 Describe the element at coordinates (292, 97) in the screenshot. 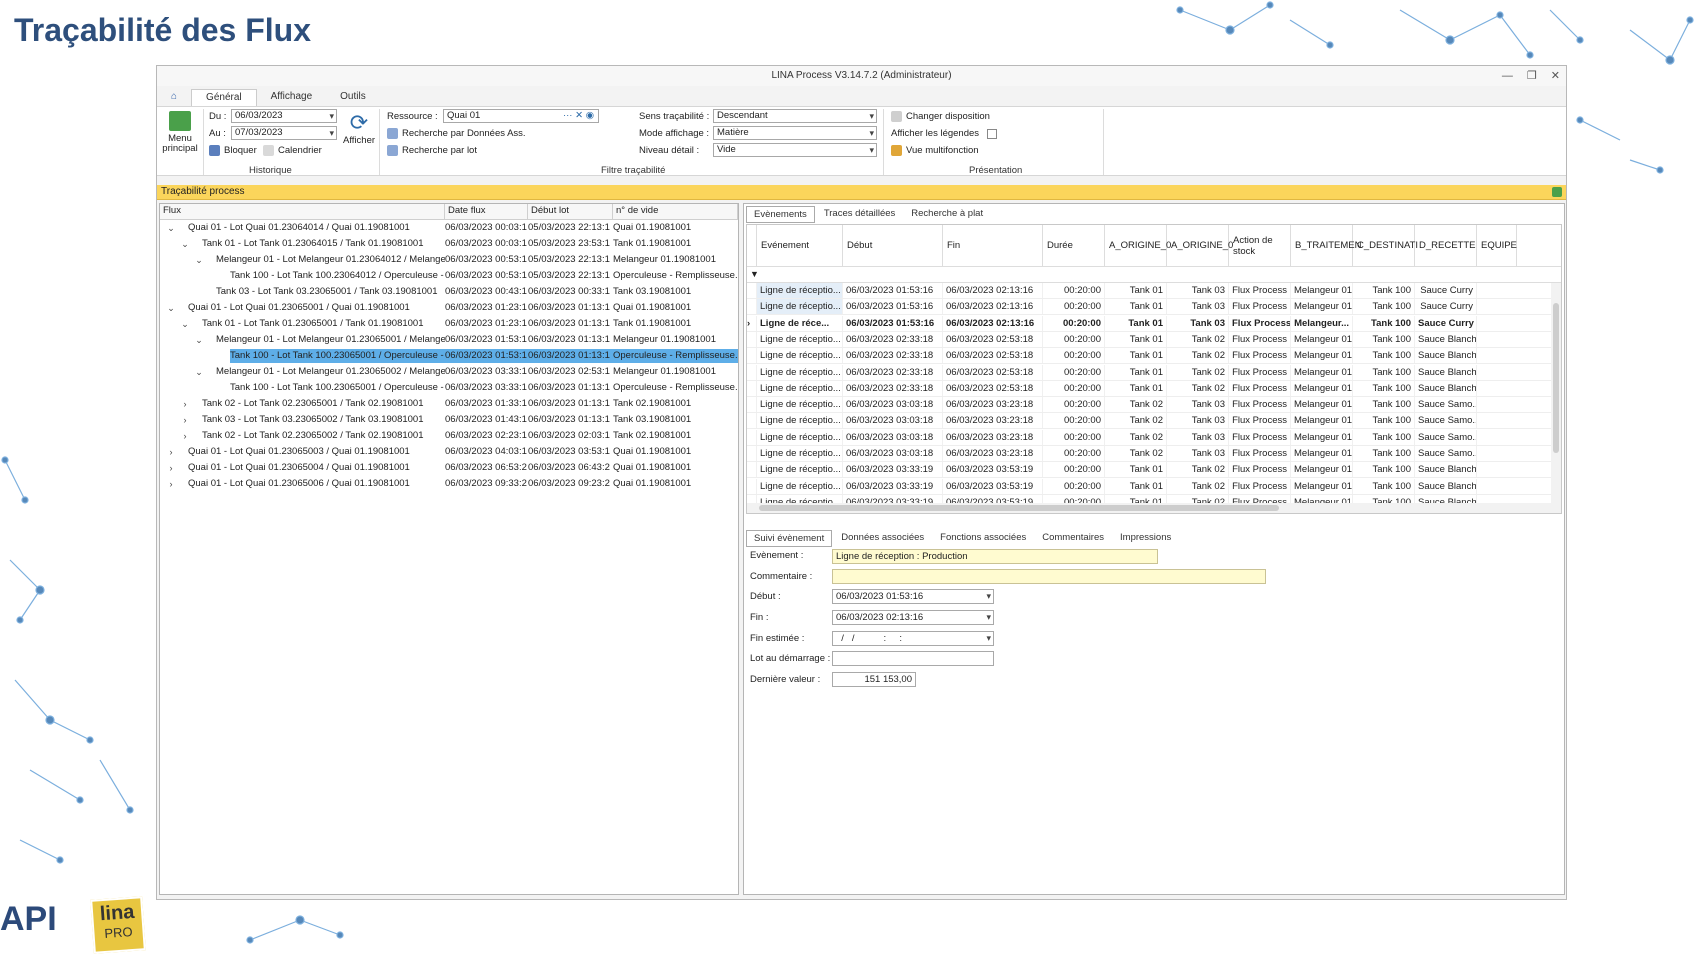

I see `tab-affichage: Affichage` at that location.